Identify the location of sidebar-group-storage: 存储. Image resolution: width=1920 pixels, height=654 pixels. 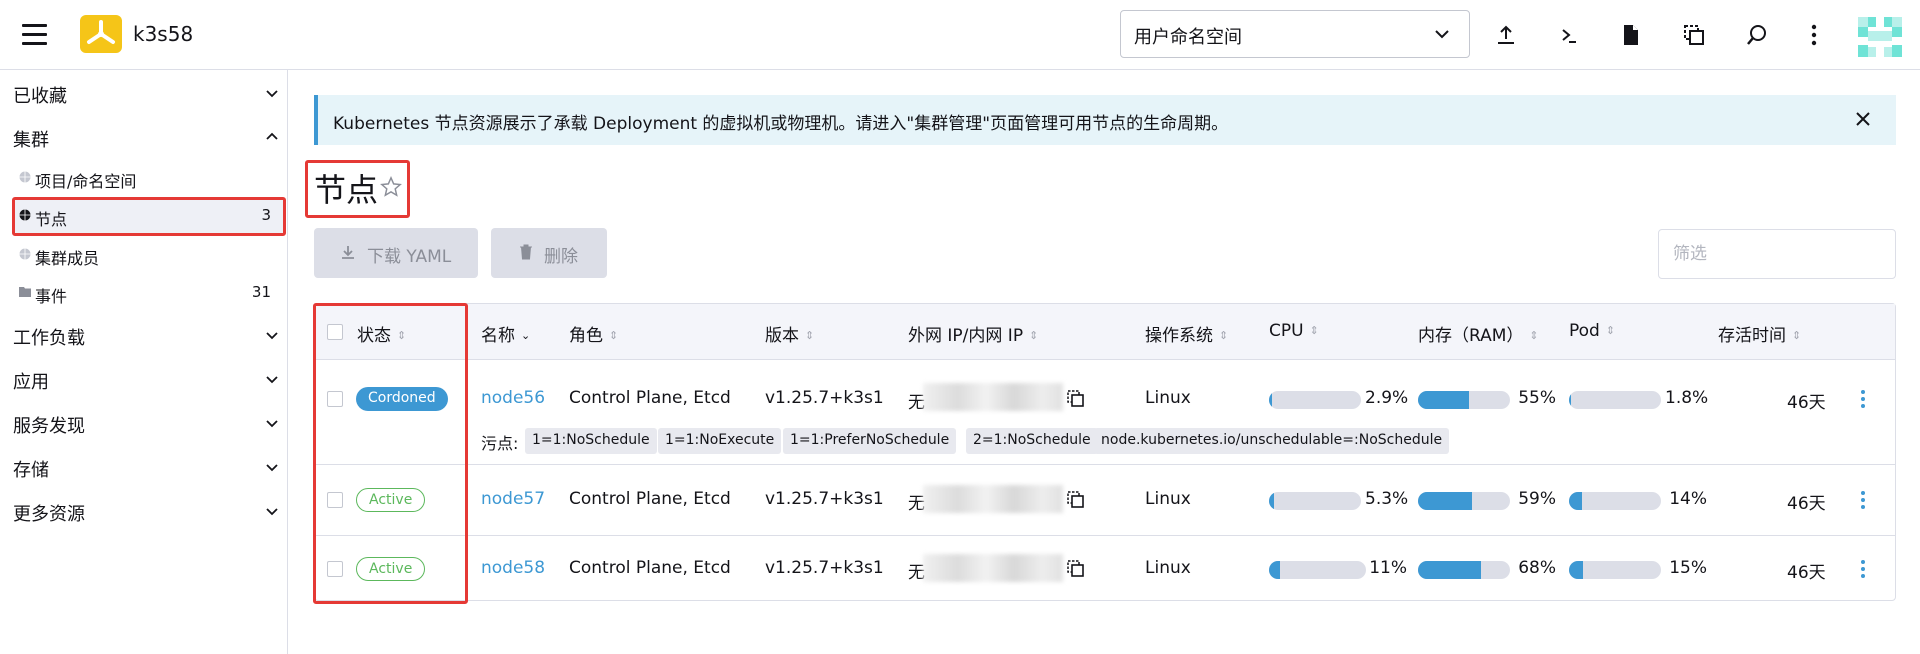
(31, 469).